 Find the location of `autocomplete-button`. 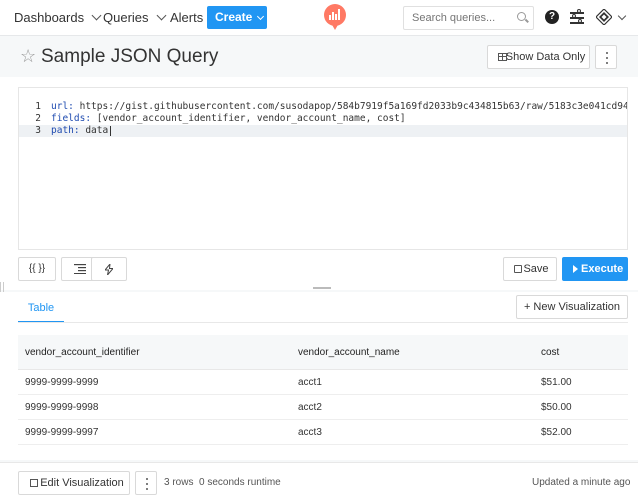

autocomplete-button is located at coordinates (109, 269).